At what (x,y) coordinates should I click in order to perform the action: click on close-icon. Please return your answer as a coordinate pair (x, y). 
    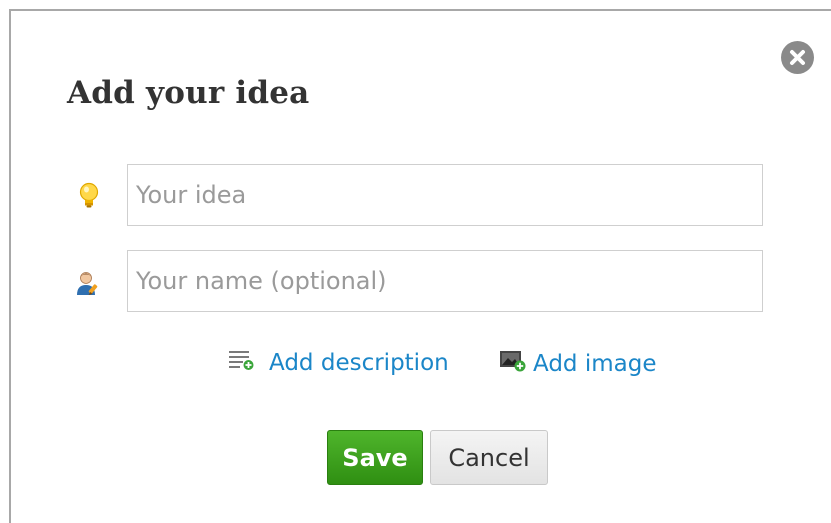
    Looking at the image, I should click on (797, 57).